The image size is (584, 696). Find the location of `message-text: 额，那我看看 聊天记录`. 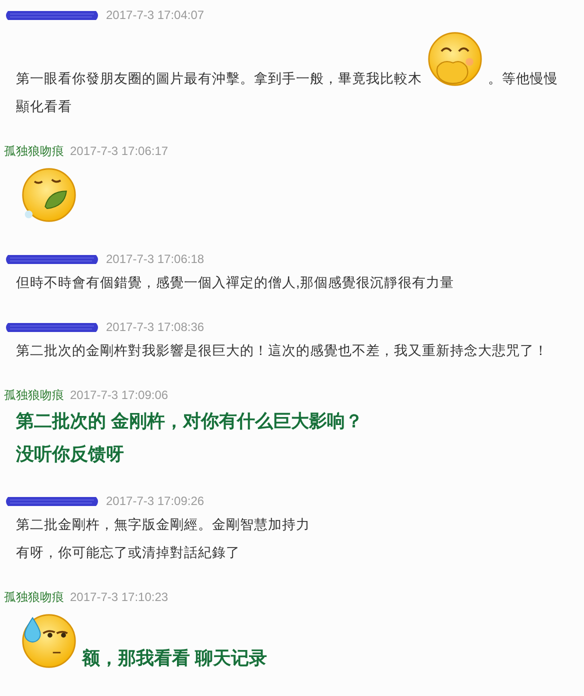

message-text: 额，那我看看 聊天记录 is located at coordinates (175, 658).